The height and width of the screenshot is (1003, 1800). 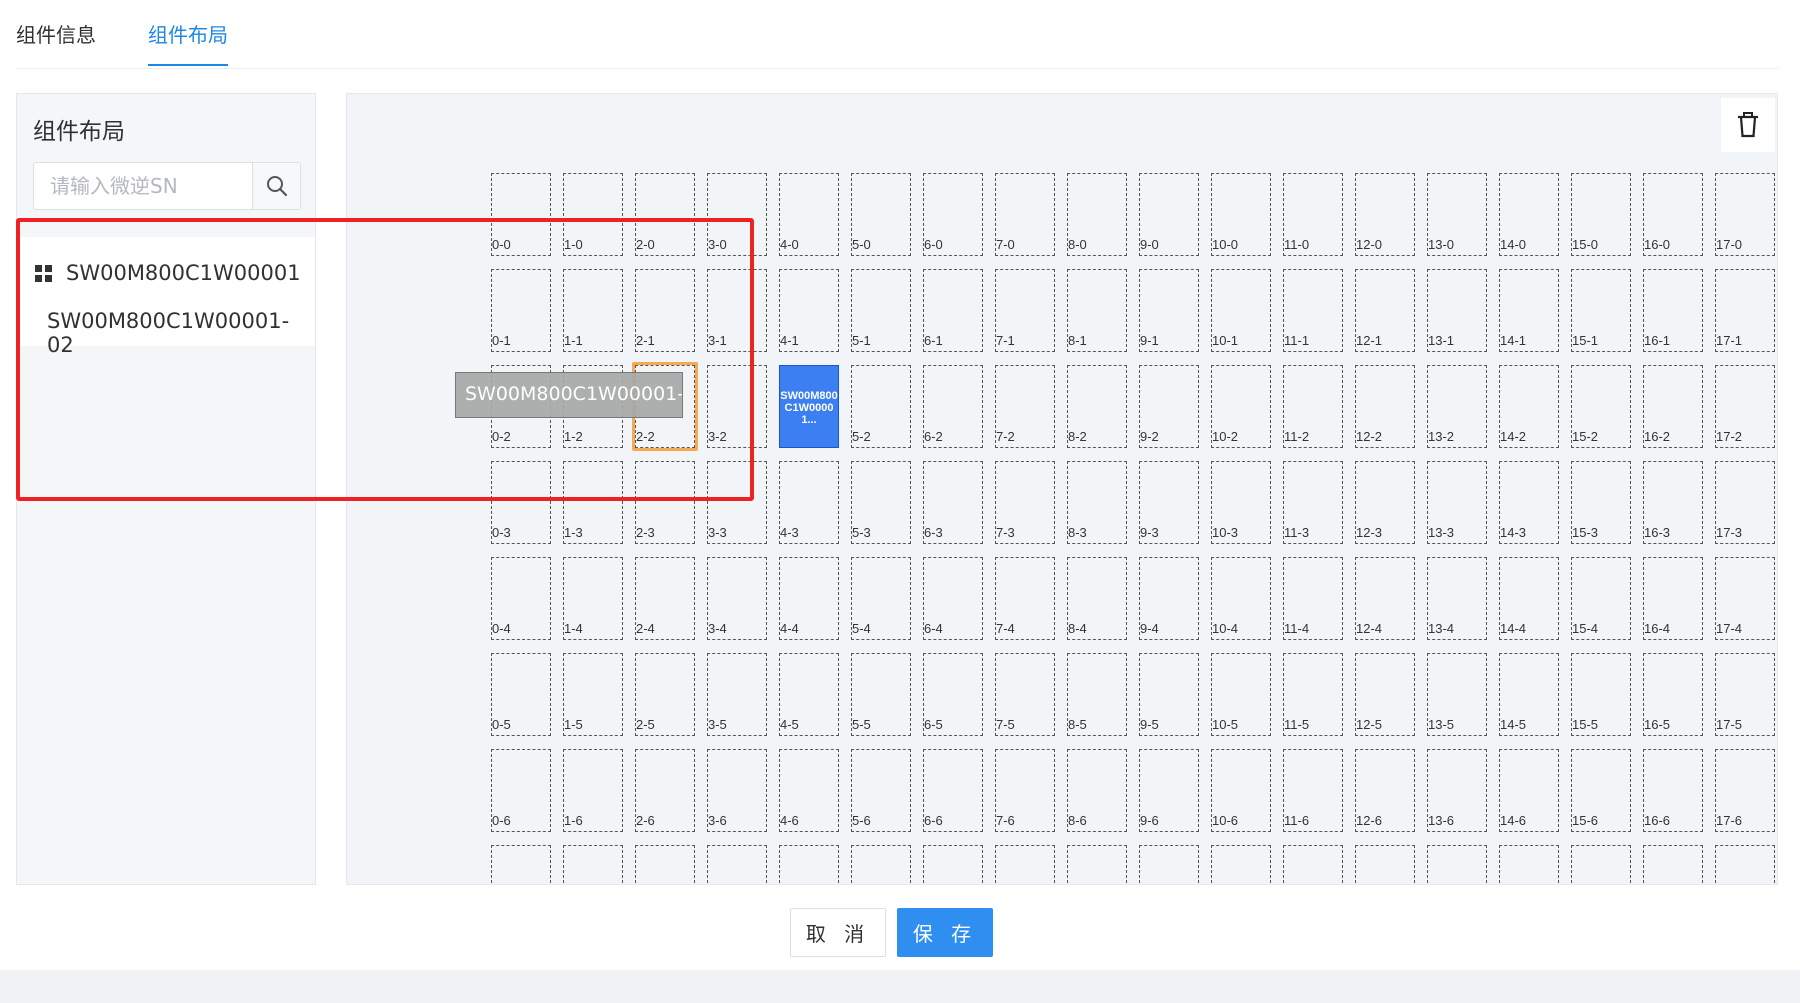 I want to click on grid-cell: 6-5, so click(x=953, y=694).